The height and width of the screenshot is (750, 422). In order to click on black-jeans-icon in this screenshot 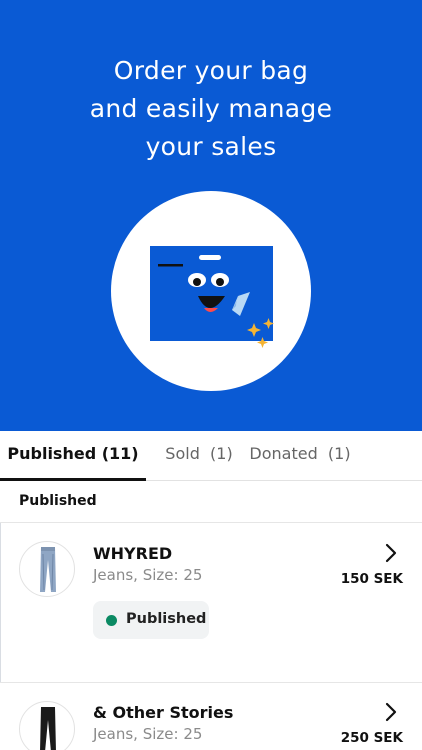, I will do `click(48, 728)`.